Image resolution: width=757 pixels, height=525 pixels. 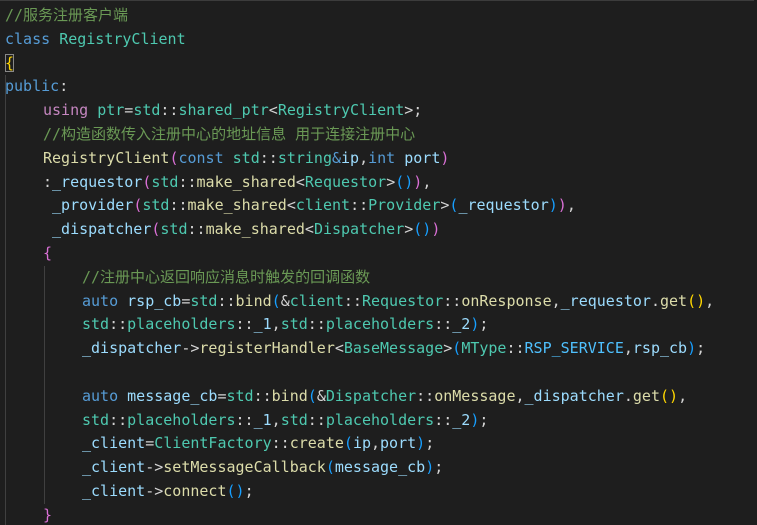 I want to click on code-token: Provider, so click(x=404, y=205).